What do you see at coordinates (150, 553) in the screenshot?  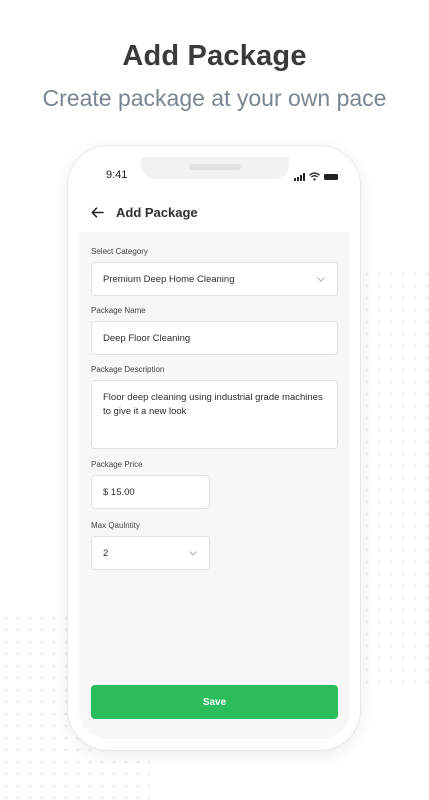 I see `quantity-select: 2` at bounding box center [150, 553].